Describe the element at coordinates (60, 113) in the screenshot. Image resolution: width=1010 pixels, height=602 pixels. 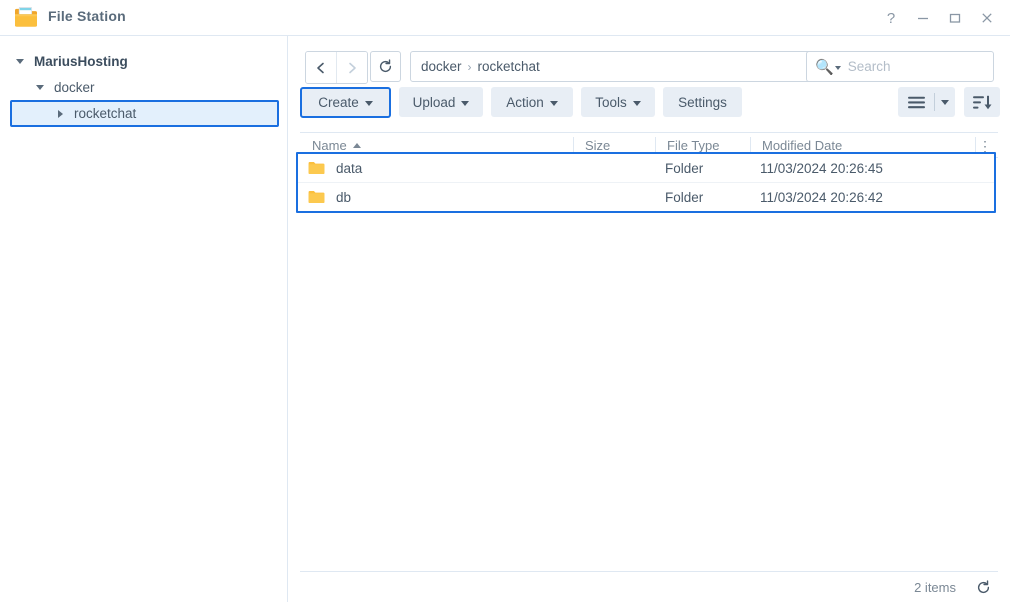
I see `chevron-right-icon` at that location.